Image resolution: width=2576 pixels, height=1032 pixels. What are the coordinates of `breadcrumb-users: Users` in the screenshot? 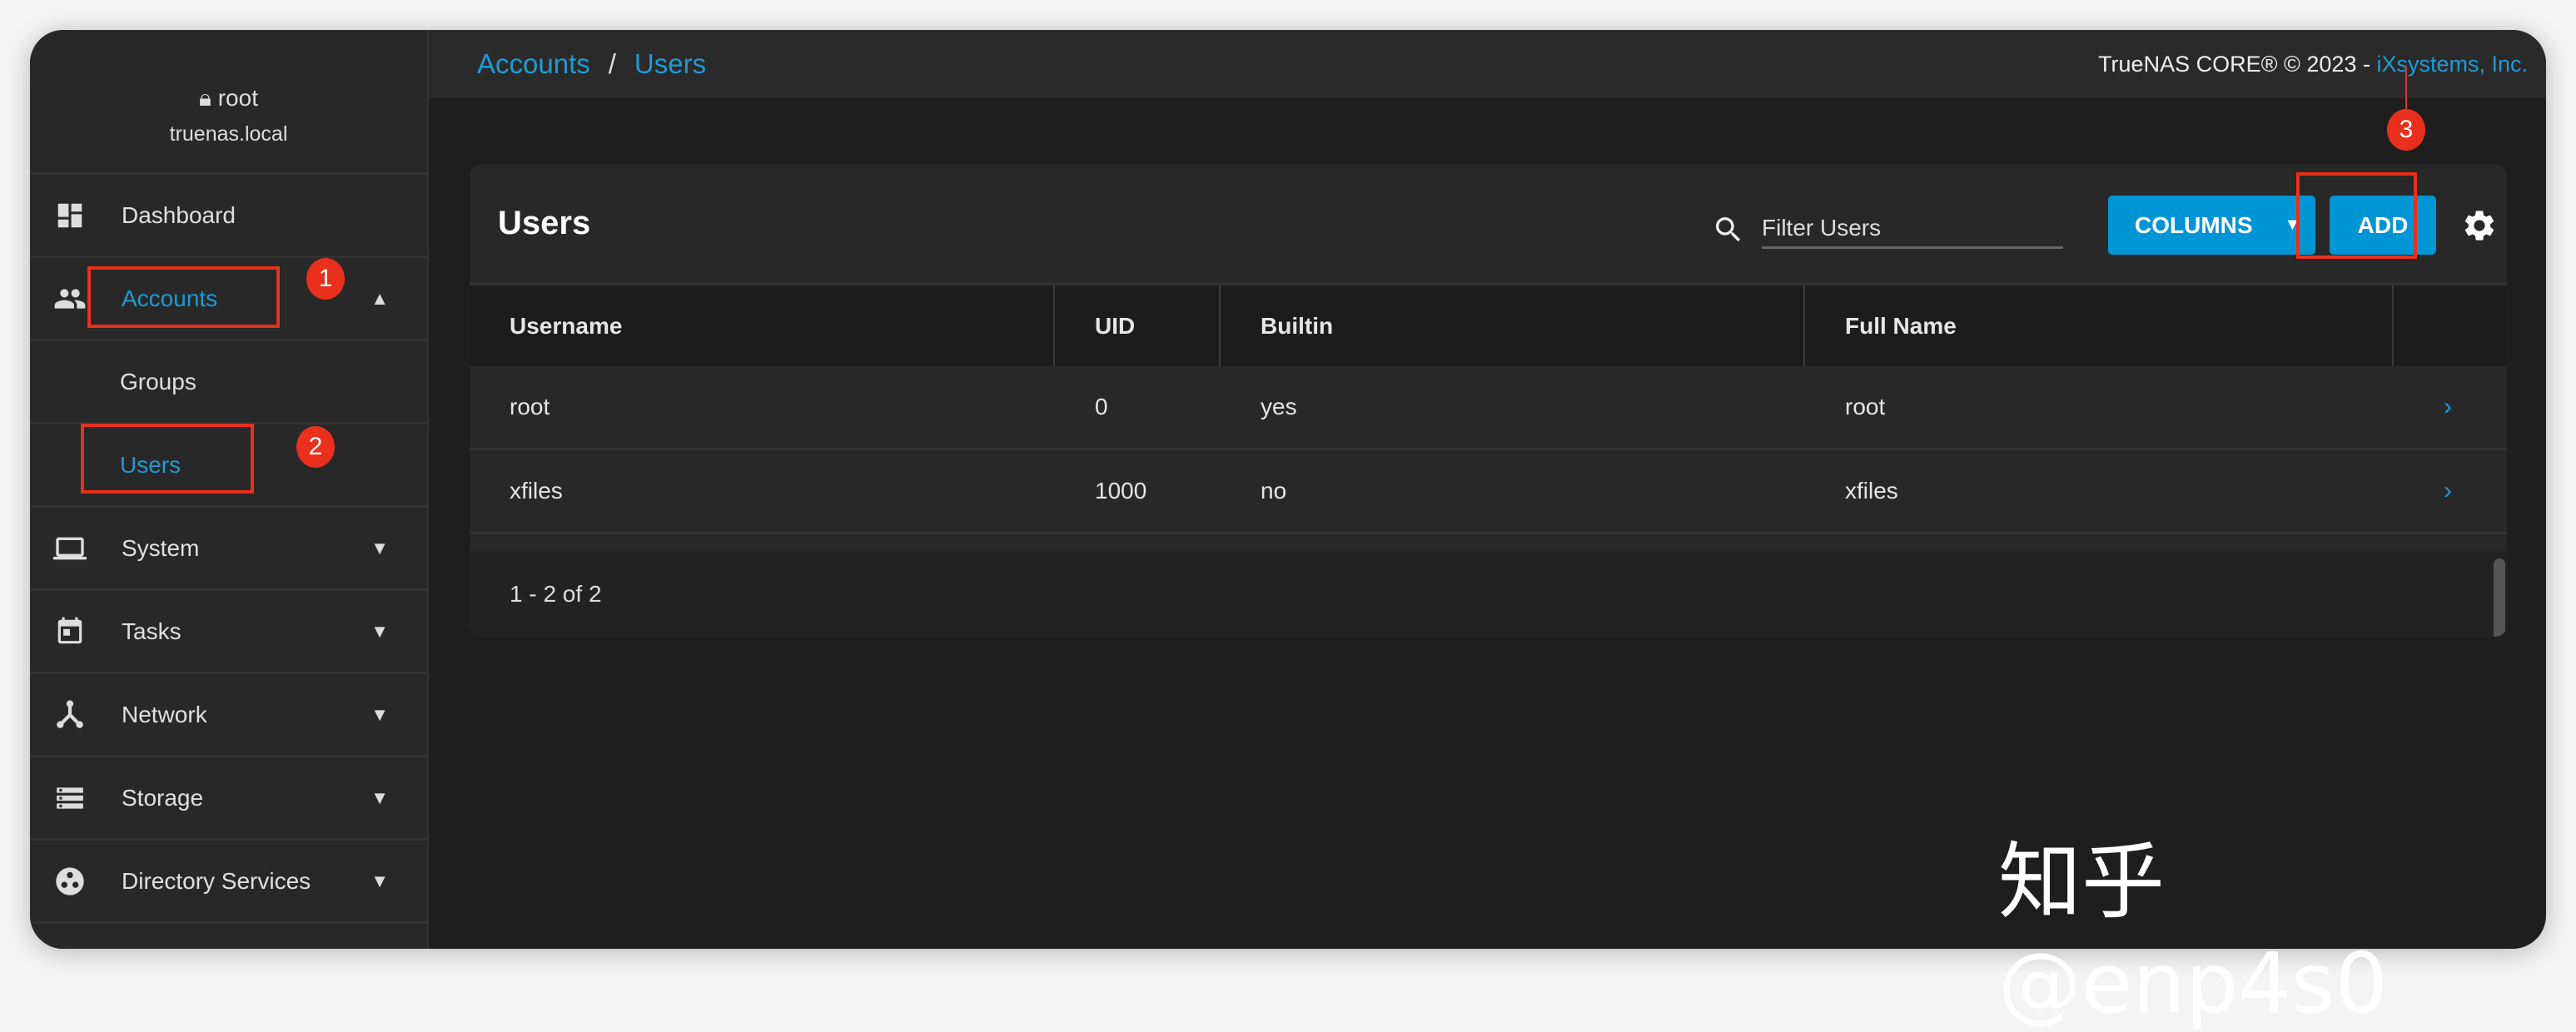 It's located at (670, 63).